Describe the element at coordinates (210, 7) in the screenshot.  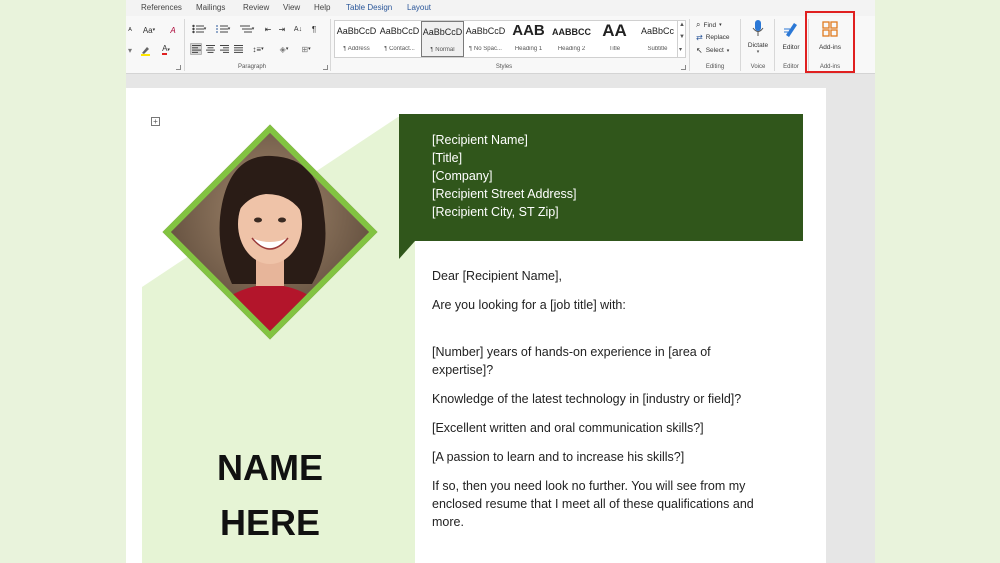
I see `tab-mailings: Mailings` at that location.